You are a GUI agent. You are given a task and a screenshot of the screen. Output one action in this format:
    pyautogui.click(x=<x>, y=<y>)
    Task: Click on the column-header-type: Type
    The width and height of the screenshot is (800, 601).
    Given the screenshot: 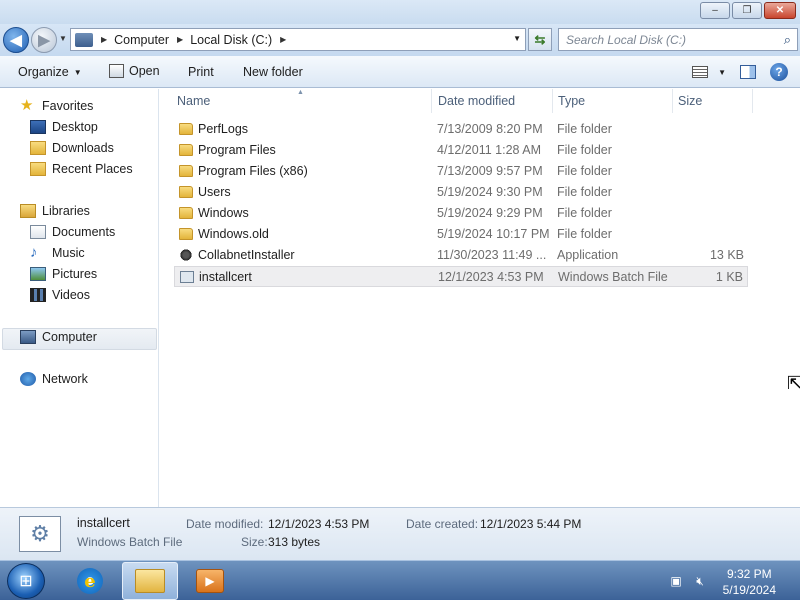 What is the action you would take?
    pyautogui.click(x=613, y=101)
    